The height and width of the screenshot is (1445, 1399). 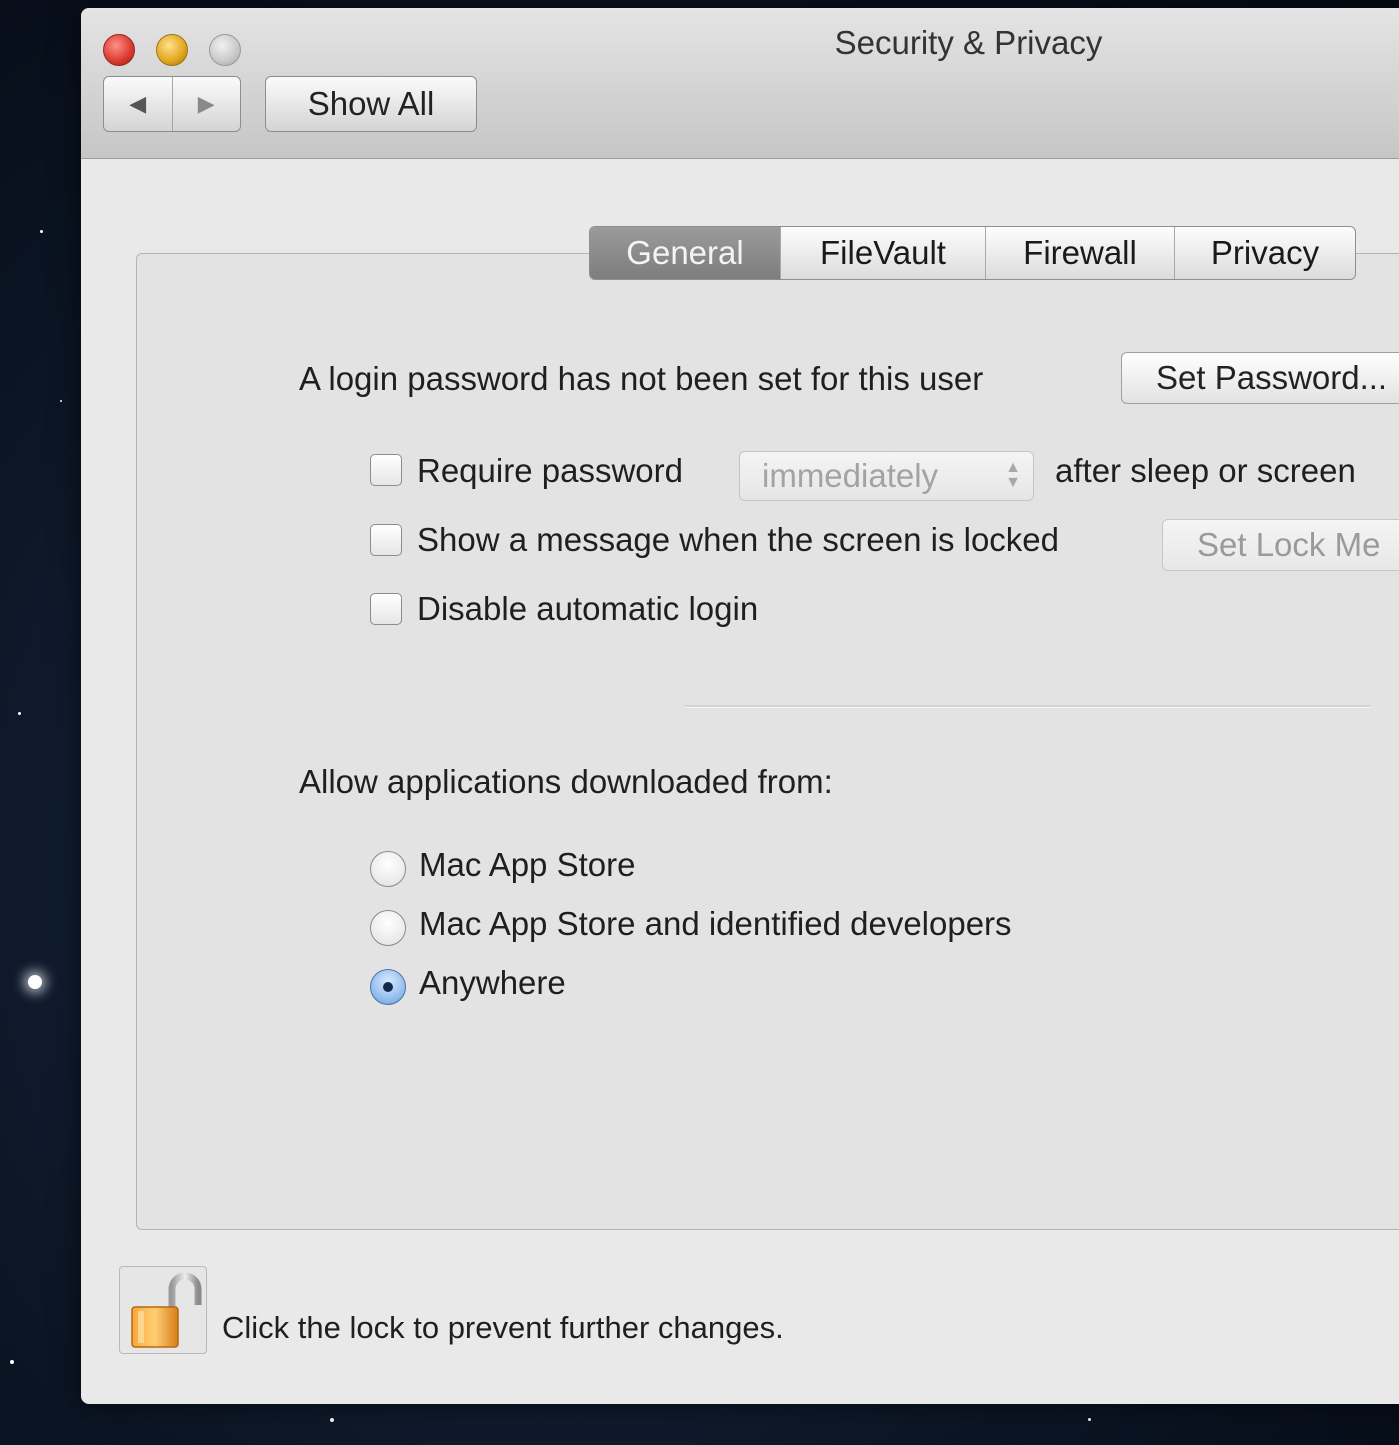 I want to click on back-button: ◀, so click(x=138, y=104).